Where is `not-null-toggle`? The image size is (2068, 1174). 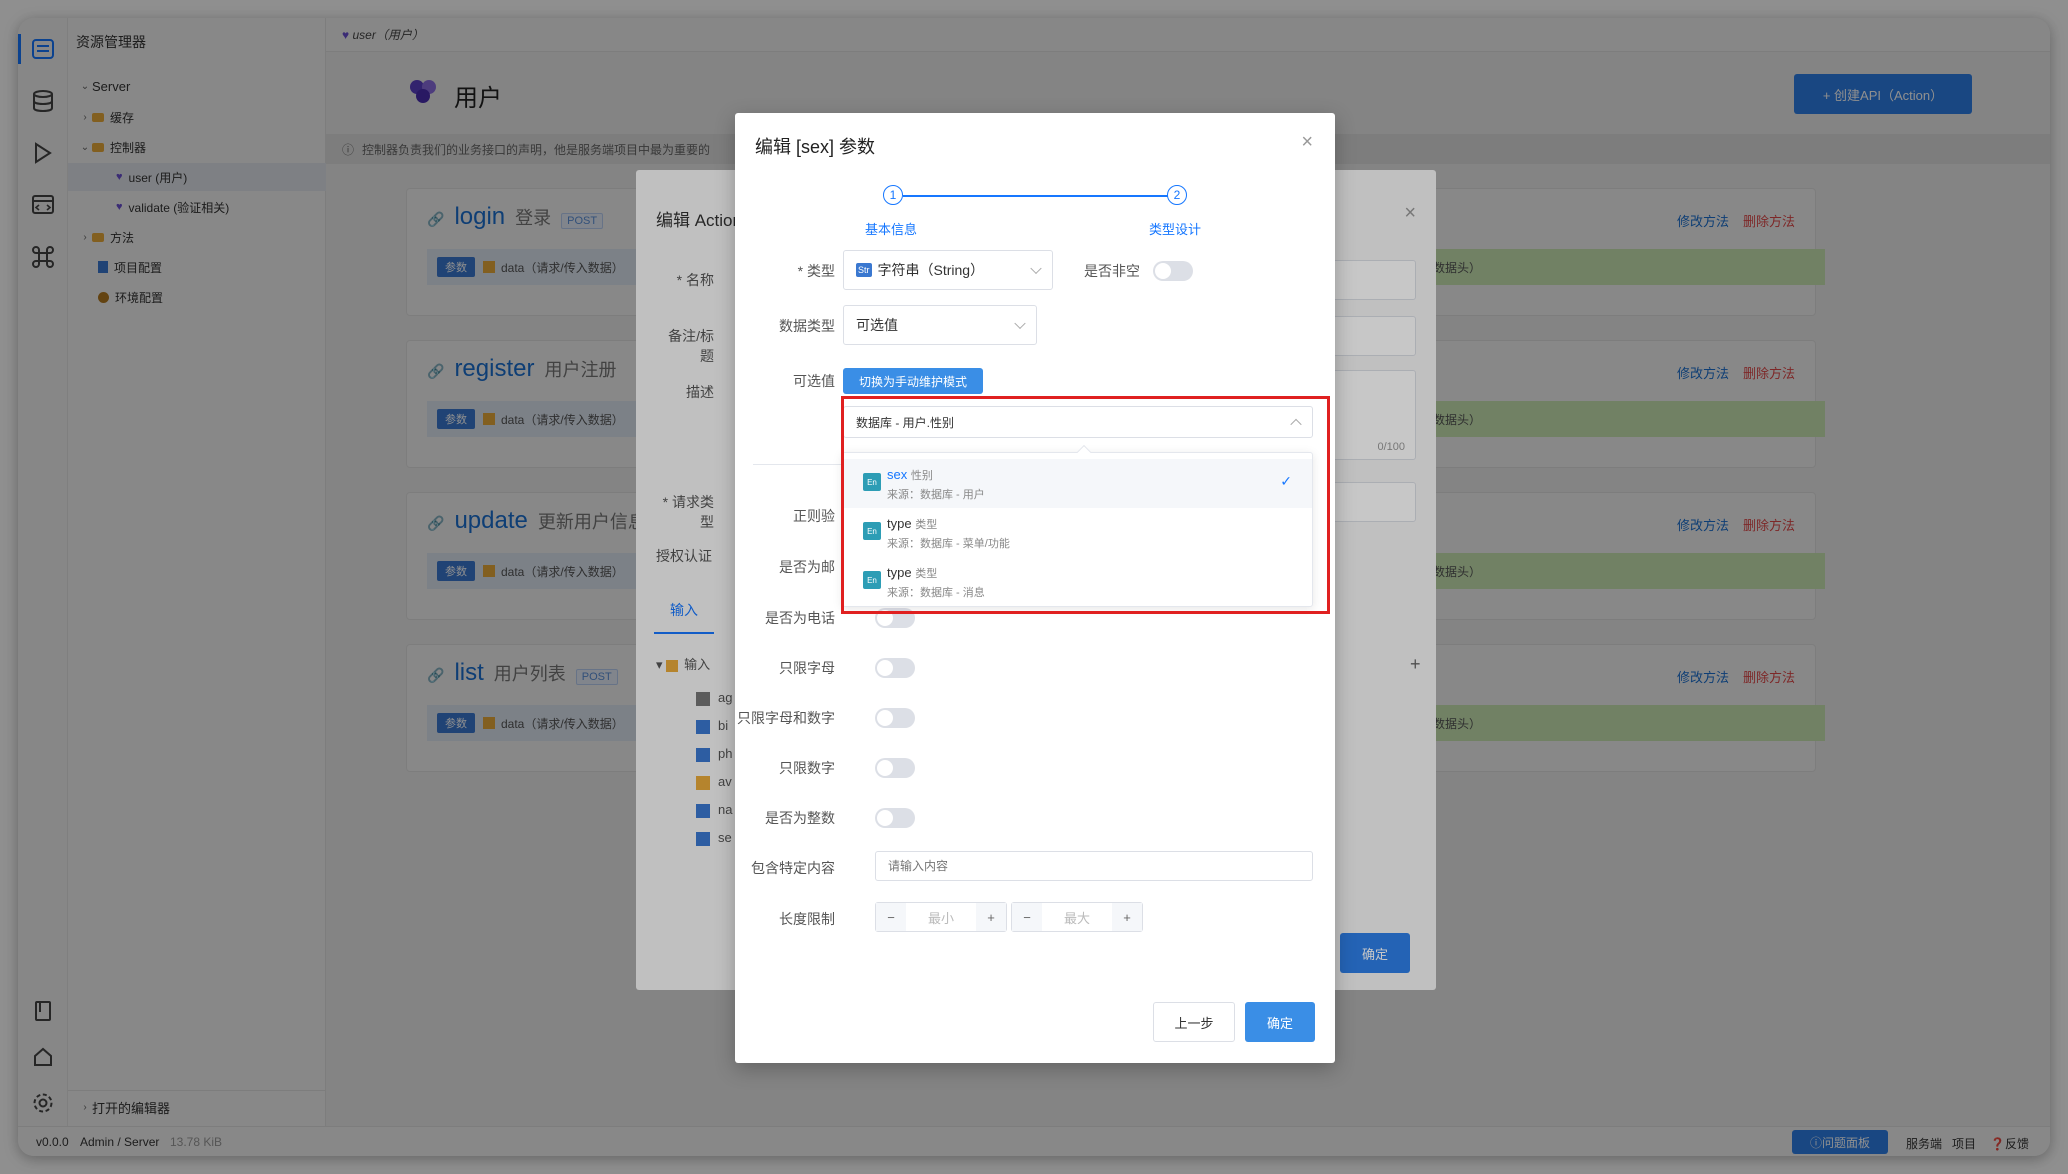
not-null-toggle is located at coordinates (1173, 271).